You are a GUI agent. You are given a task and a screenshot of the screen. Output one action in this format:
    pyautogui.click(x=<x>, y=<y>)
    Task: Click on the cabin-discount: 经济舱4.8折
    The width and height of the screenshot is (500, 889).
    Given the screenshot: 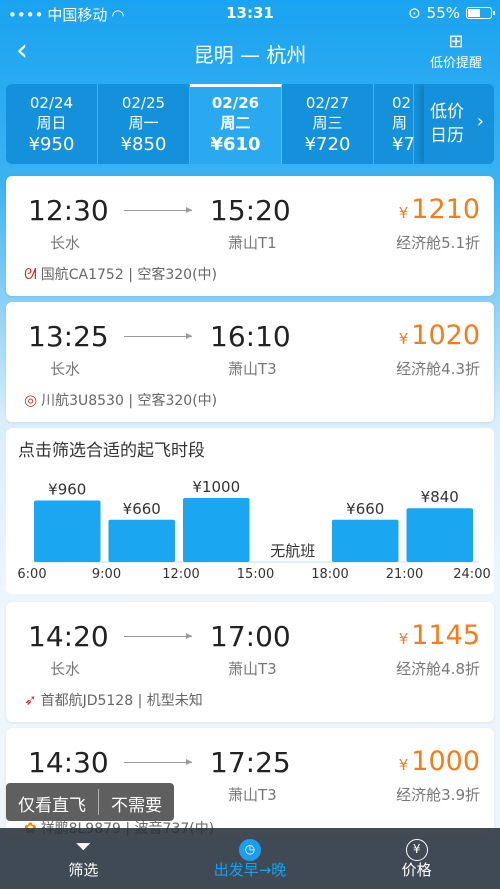 What is the action you would take?
    pyautogui.click(x=438, y=669)
    